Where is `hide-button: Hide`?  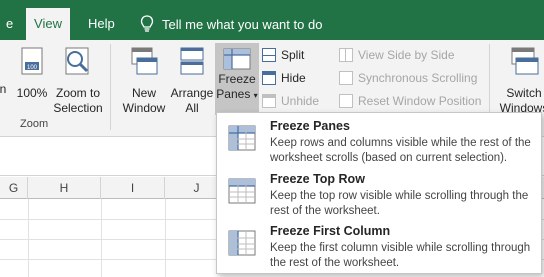
hide-button: Hide is located at coordinates (284, 78).